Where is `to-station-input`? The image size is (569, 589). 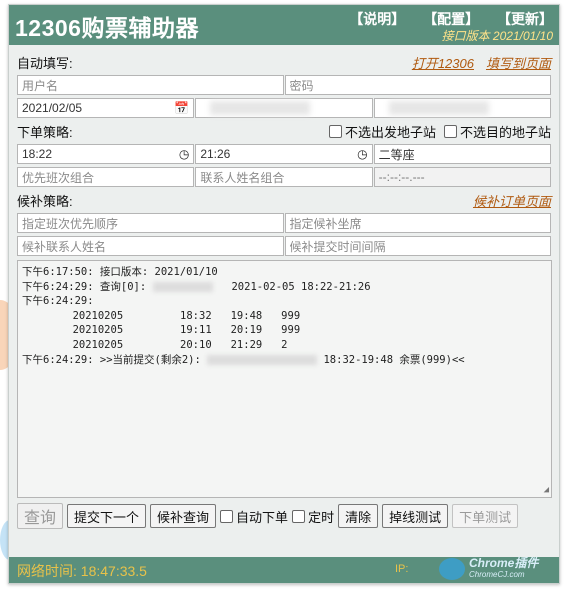
to-station-input is located at coordinates (462, 108).